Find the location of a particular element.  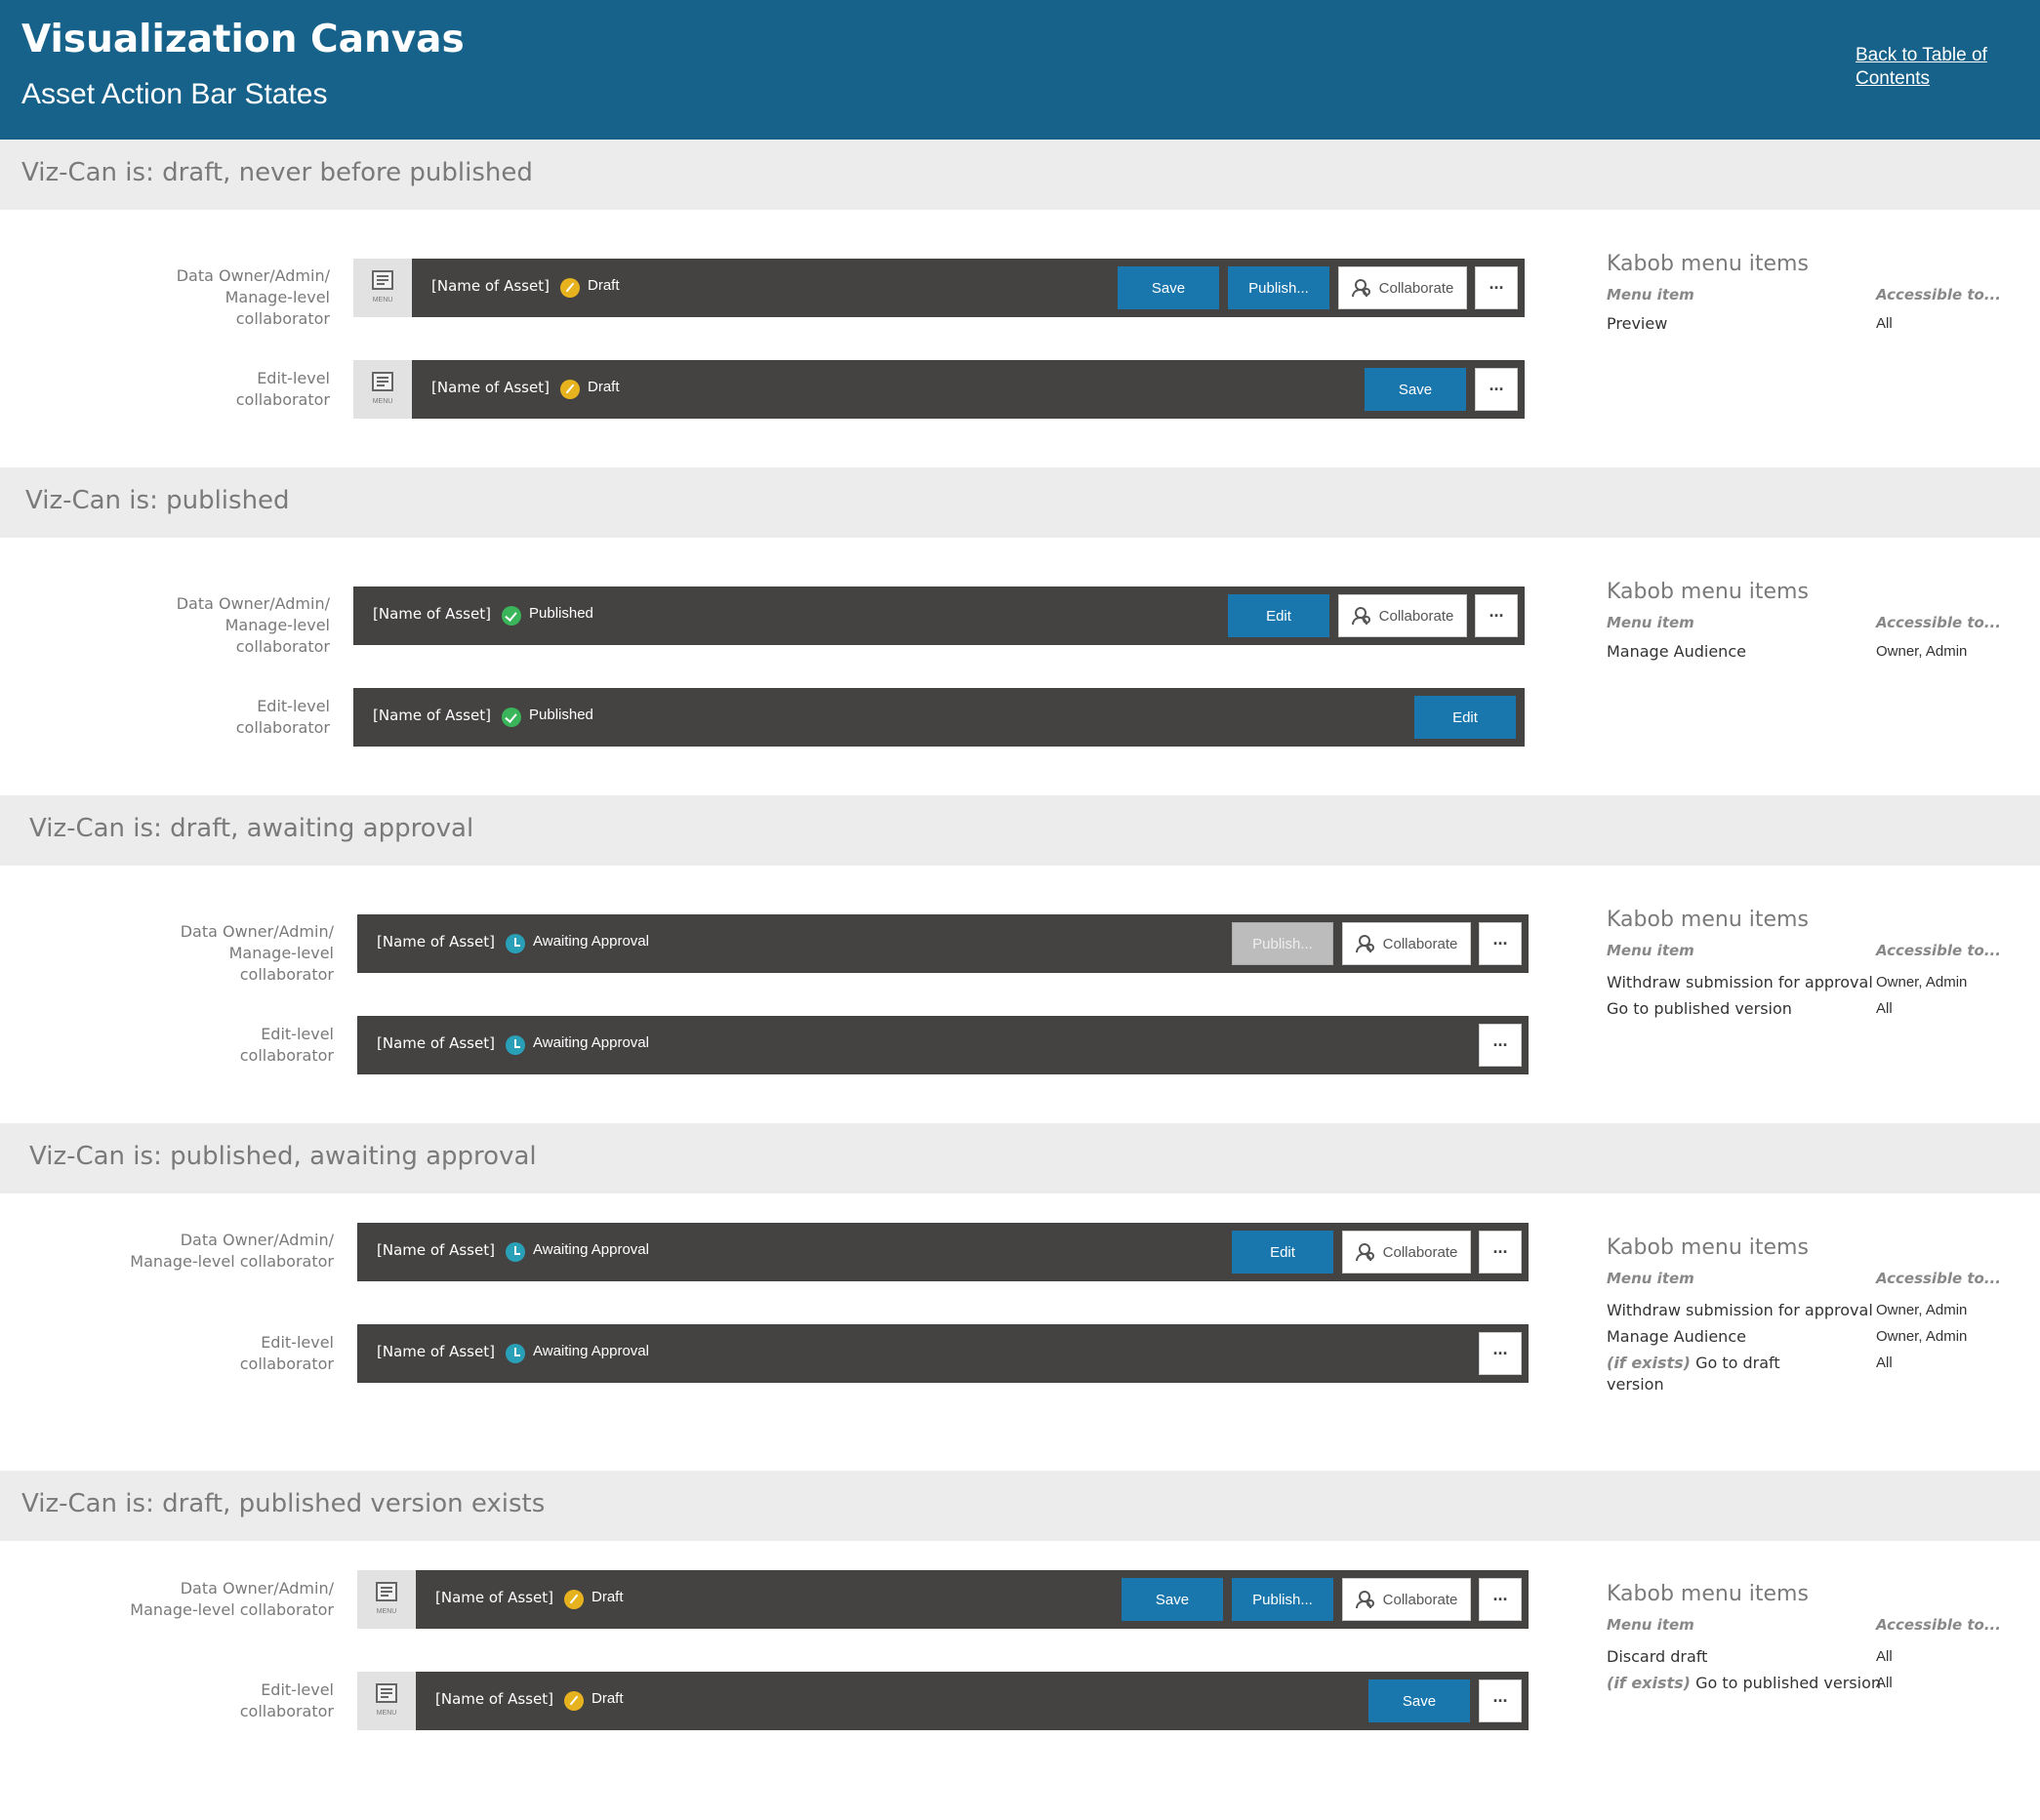

page-subtitle: Asset Action Bar States is located at coordinates (174, 94).